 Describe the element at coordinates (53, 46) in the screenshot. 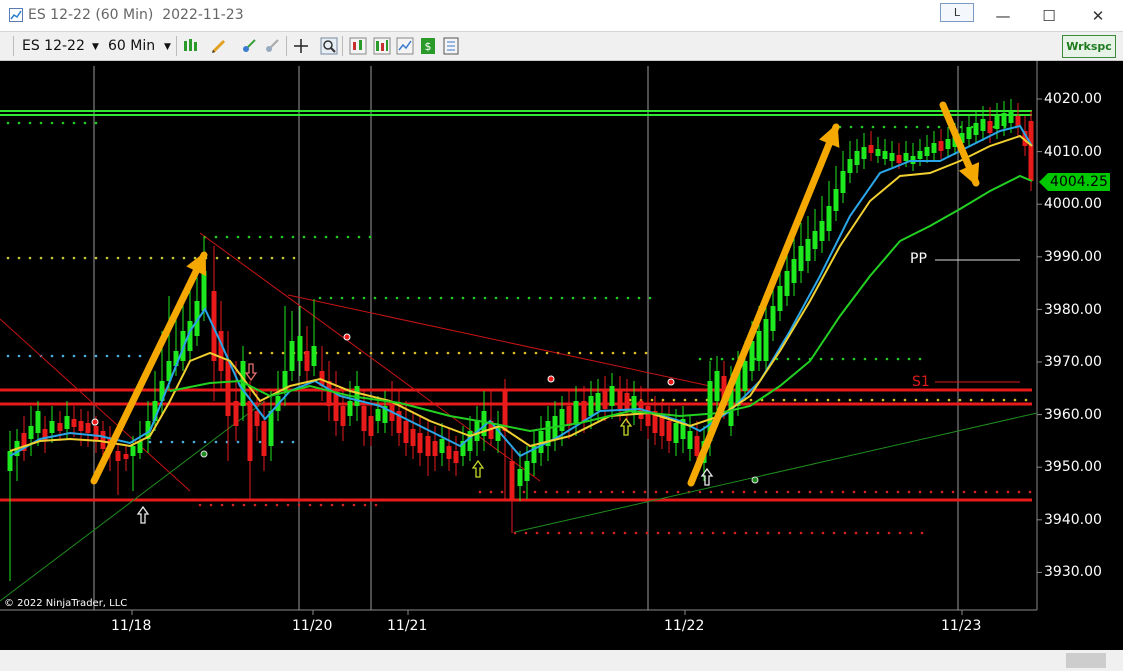

I see `instrument-selector: ES 12-22` at that location.